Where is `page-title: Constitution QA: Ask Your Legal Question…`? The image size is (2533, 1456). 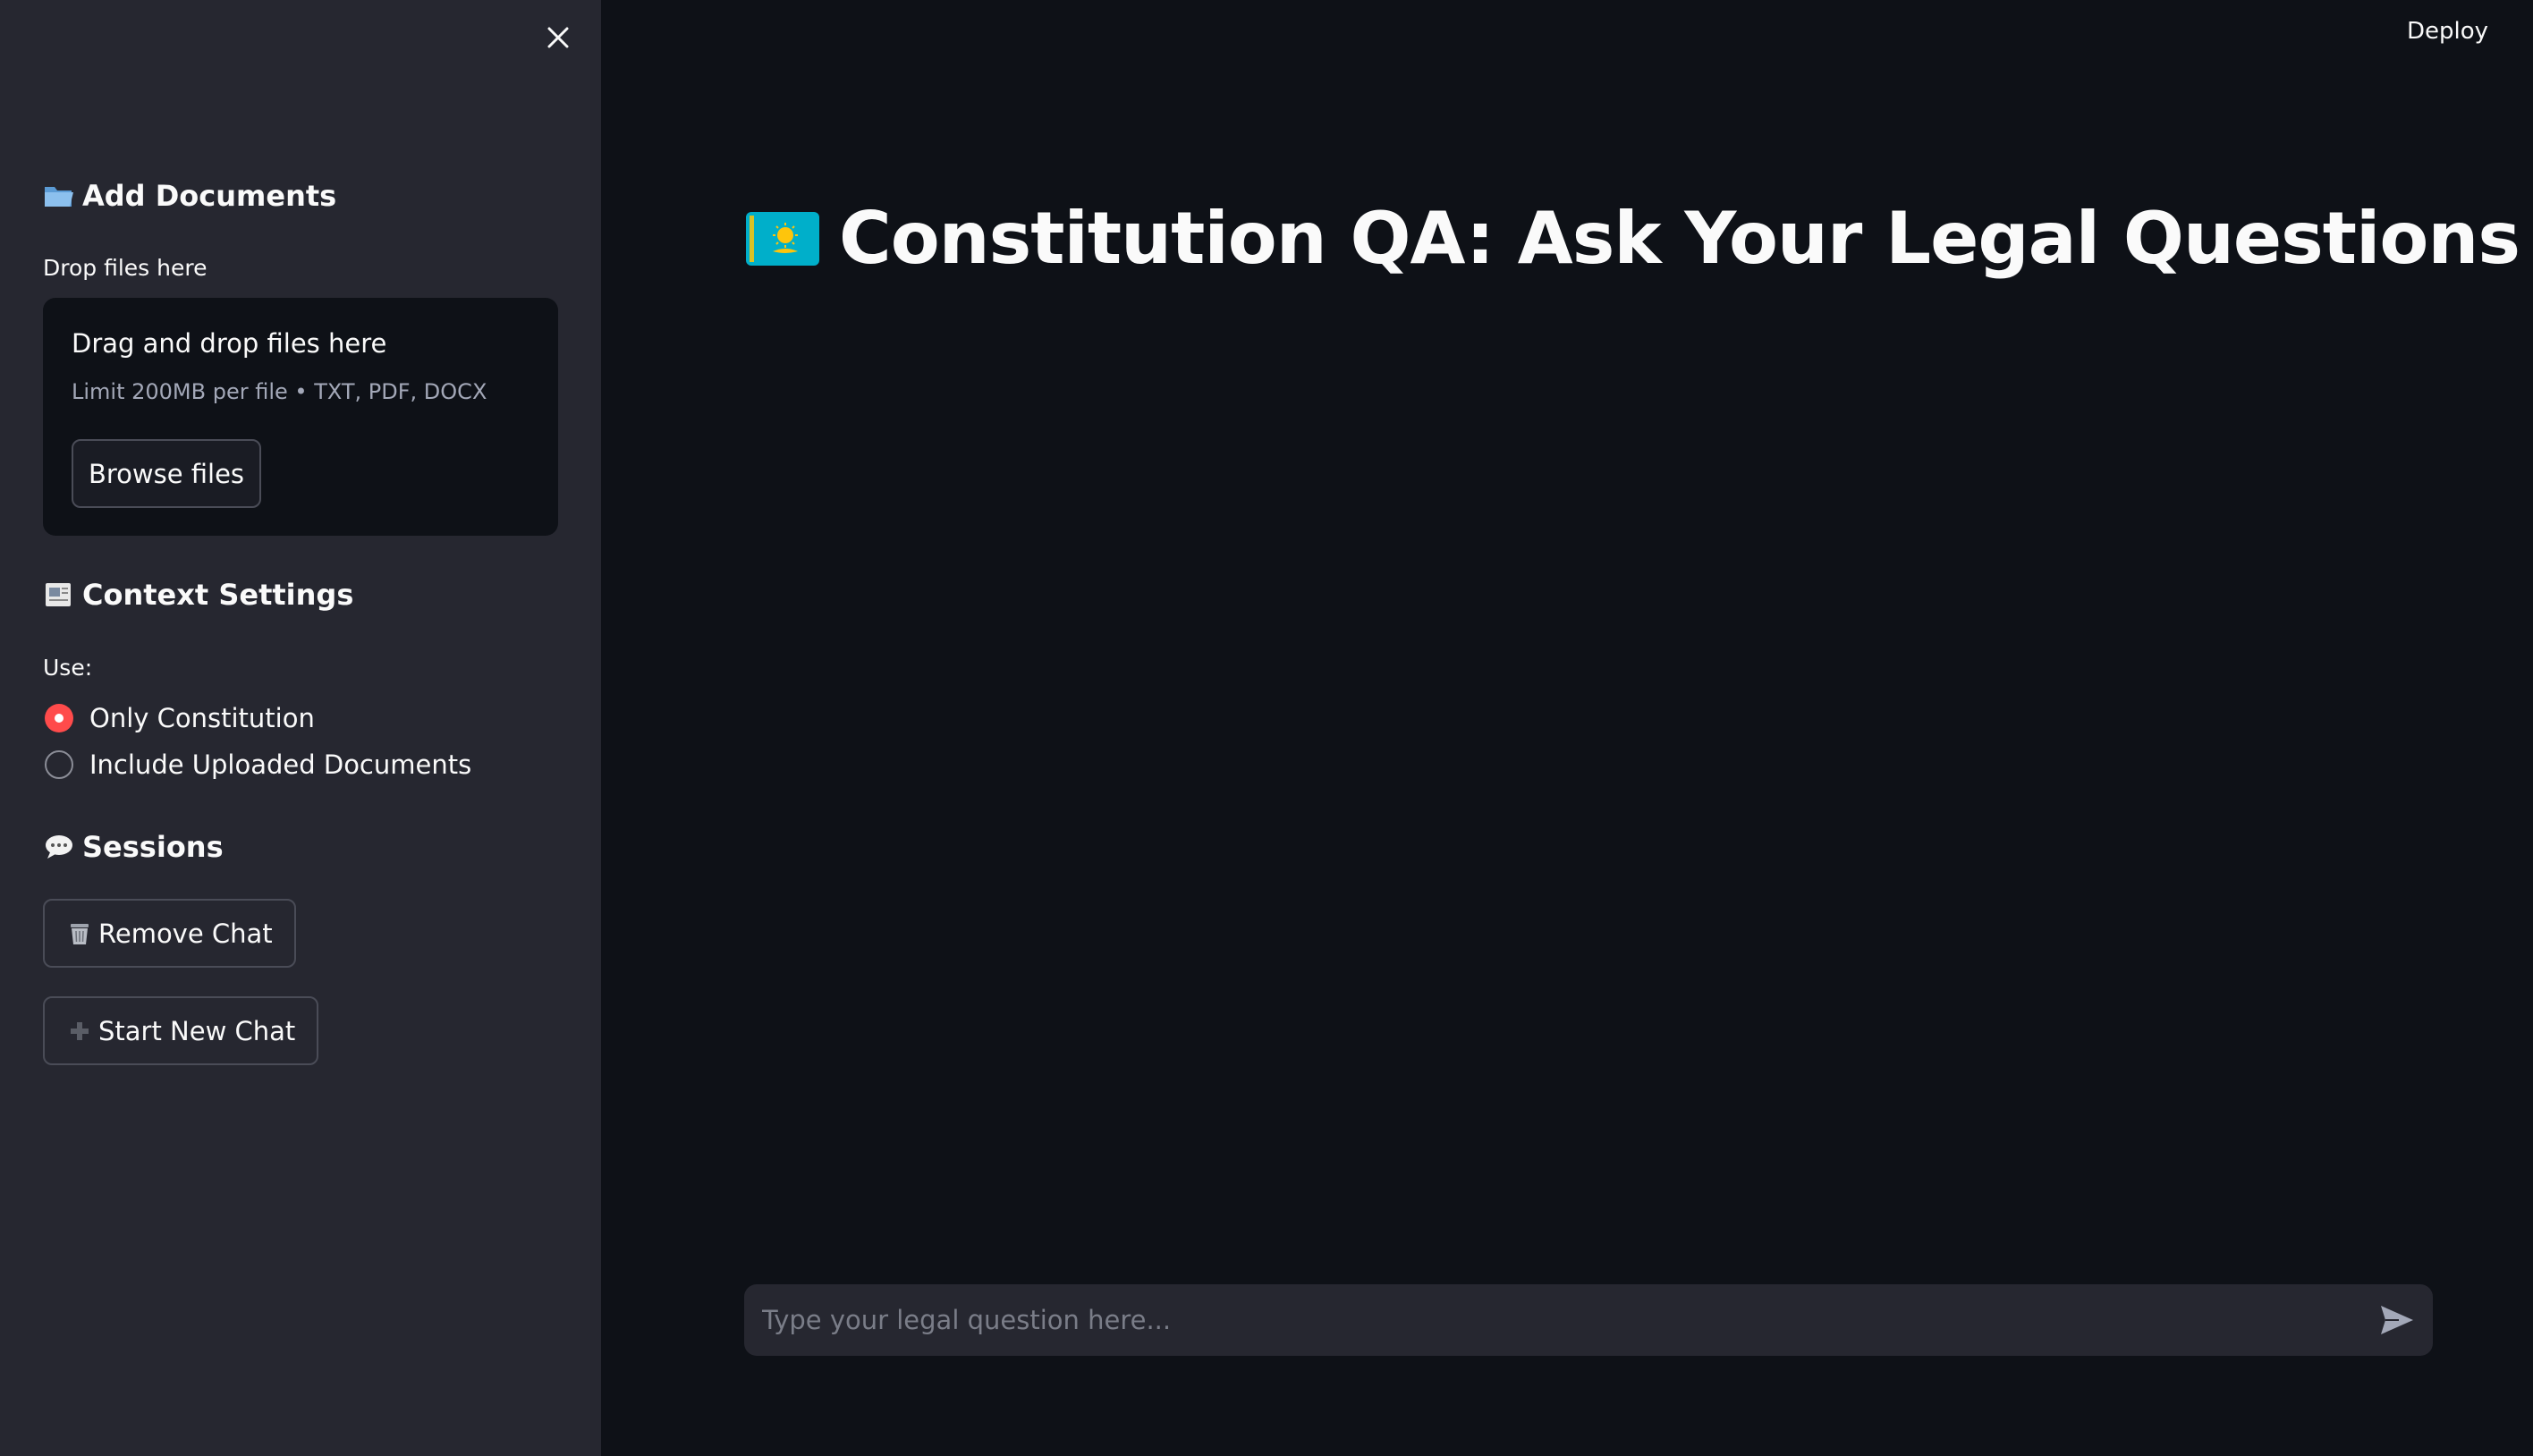
page-title: Constitution QA: Ask Your Legal Question… is located at coordinates (1633, 238).